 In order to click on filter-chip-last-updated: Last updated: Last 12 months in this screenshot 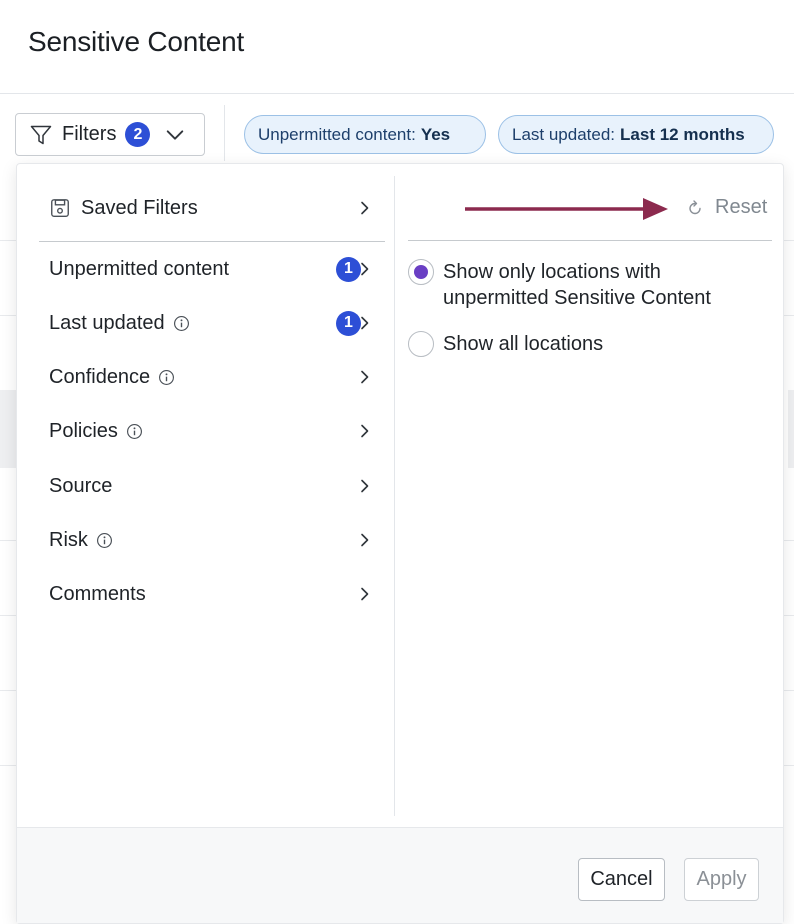, I will do `click(636, 134)`.